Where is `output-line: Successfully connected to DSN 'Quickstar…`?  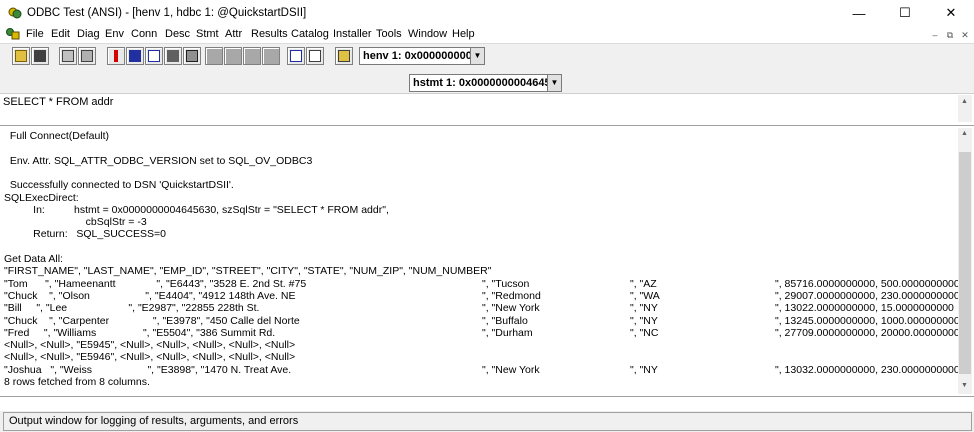
output-line: Successfully connected to DSN 'Quickstar… is located at coordinates (119, 185).